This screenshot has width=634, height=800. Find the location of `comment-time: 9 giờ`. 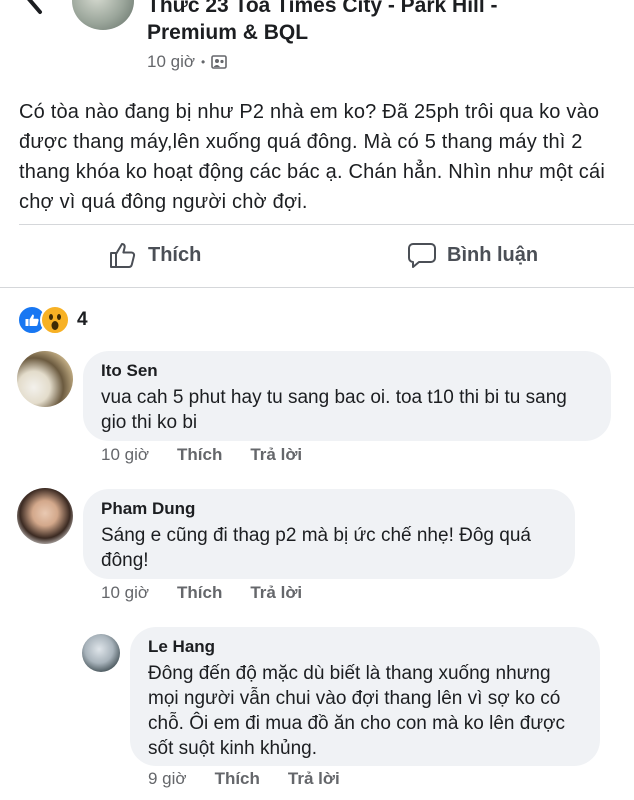

comment-time: 9 giờ is located at coordinates (167, 778).